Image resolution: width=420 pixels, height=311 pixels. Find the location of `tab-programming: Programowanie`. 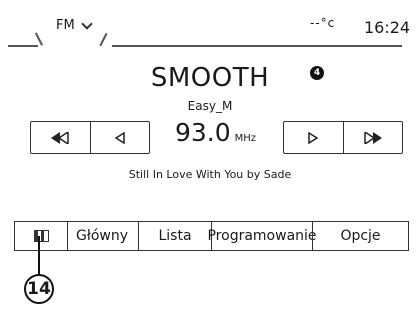

tab-programming: Programowanie is located at coordinates (262, 236).